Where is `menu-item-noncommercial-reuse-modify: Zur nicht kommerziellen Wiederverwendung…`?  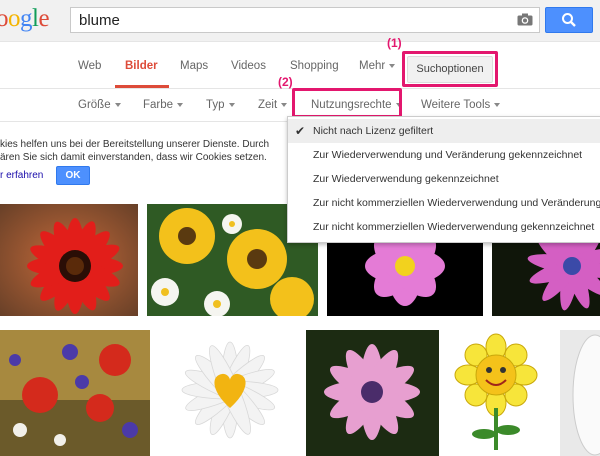
menu-item-noncommercial-reuse-modify: Zur nicht kommerziellen Wiederverwendung… is located at coordinates (444, 203).